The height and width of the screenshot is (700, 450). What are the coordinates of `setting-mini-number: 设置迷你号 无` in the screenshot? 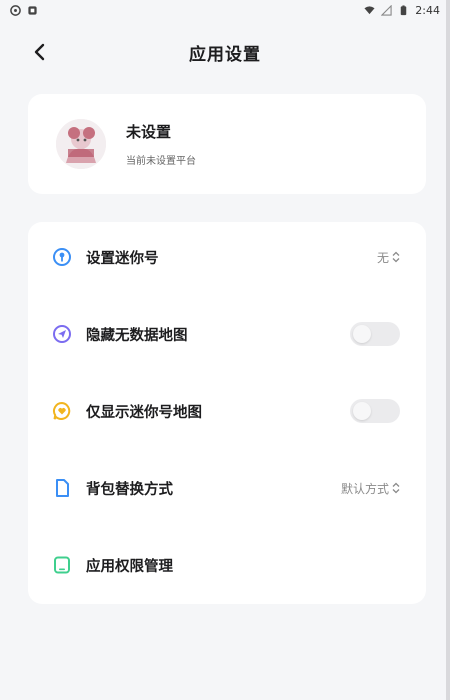 It's located at (227, 257).